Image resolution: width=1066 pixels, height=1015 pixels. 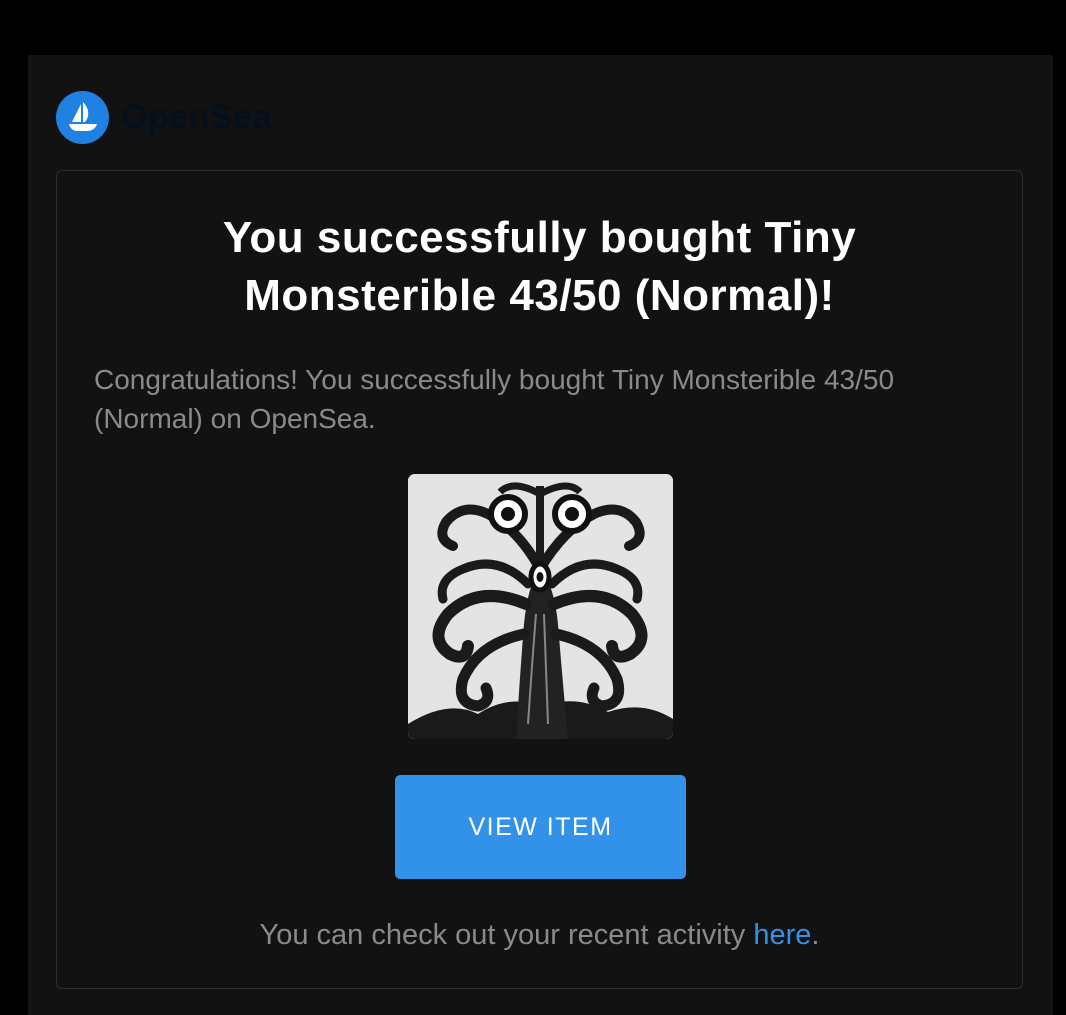 I want to click on brand-name: OpenSea, so click(x=196, y=116).